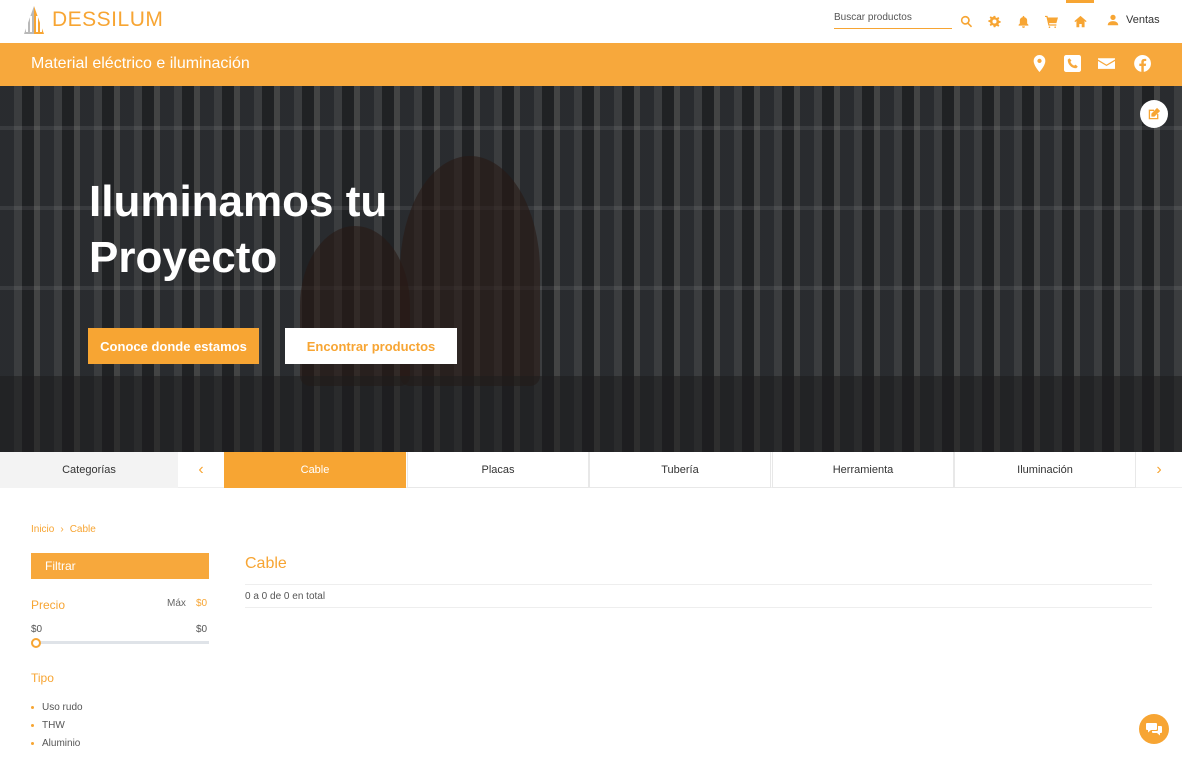  I want to click on price-label: Precio, so click(48, 605).